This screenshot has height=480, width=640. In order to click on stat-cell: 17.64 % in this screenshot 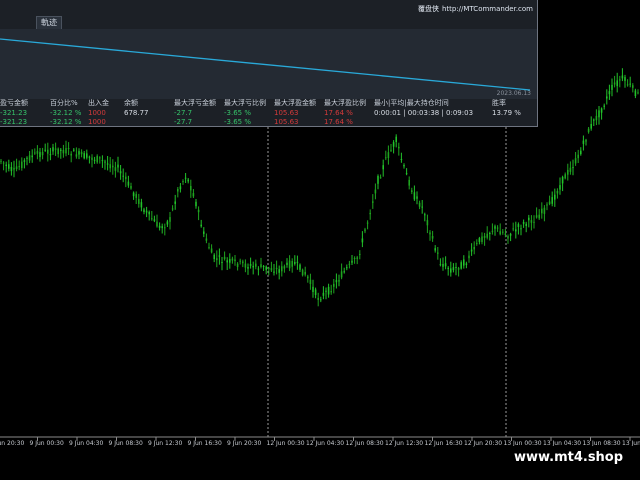, I will do `click(338, 113)`.